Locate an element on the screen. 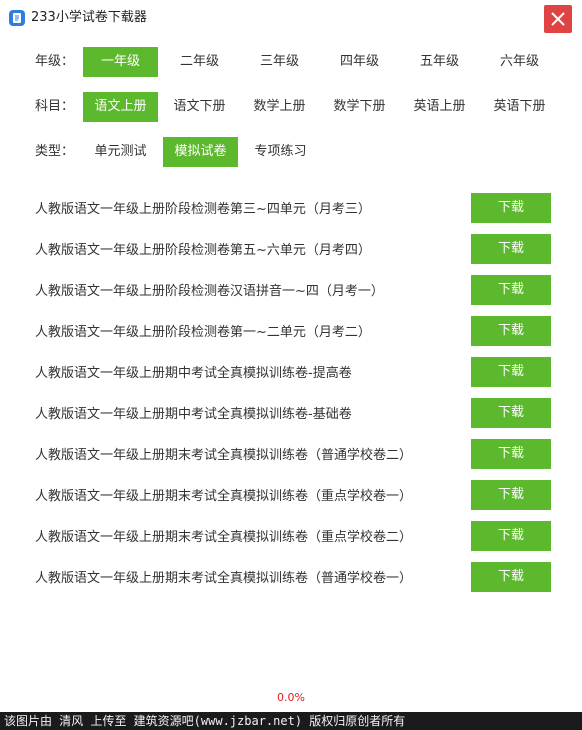 The height and width of the screenshot is (730, 582). list-item: 人教版语文一年级上册期末考试全真模拟训练卷（重点学校卷二） 下载 is located at coordinates (291, 538).